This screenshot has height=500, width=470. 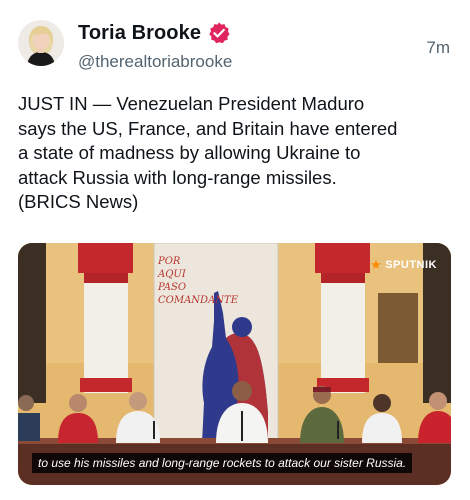 I want to click on author-avatar, so click(x=41, y=43).